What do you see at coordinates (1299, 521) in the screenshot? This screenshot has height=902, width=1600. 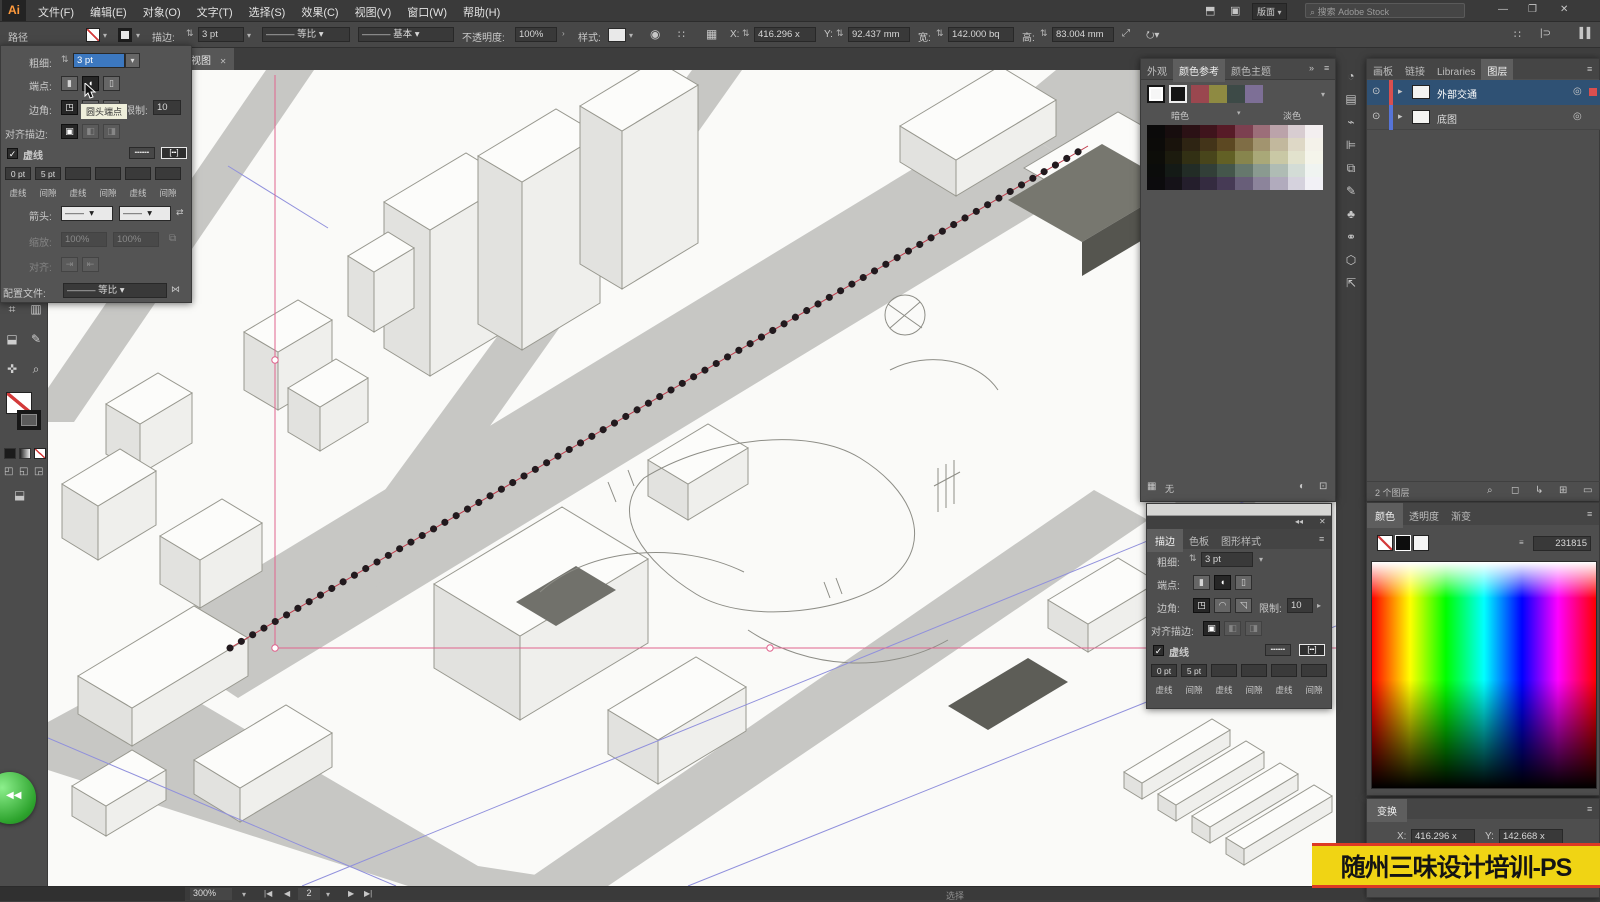 I see `collapse-panel-icon: ◂◂` at bounding box center [1299, 521].